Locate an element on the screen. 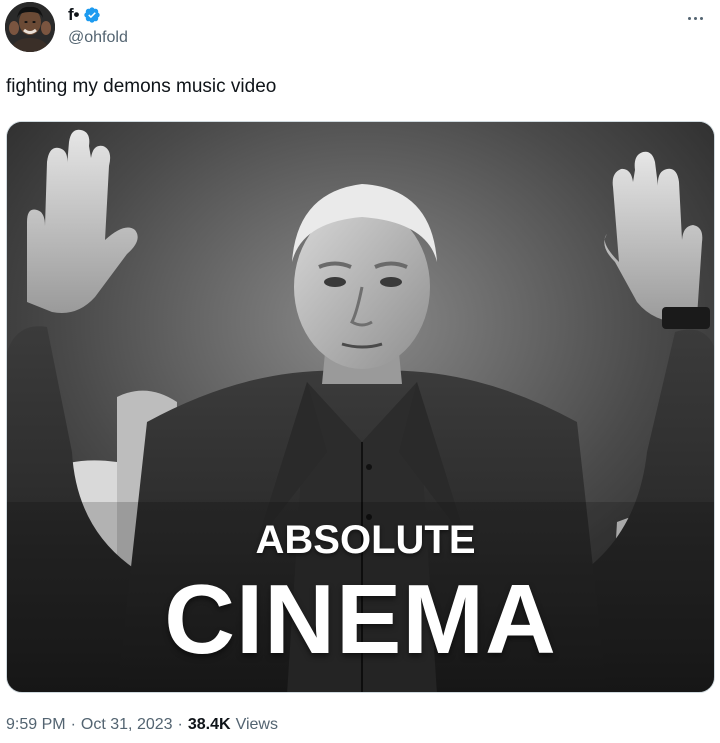 The width and height of the screenshot is (720, 743). author-name-row: f• is located at coordinates (84, 15).